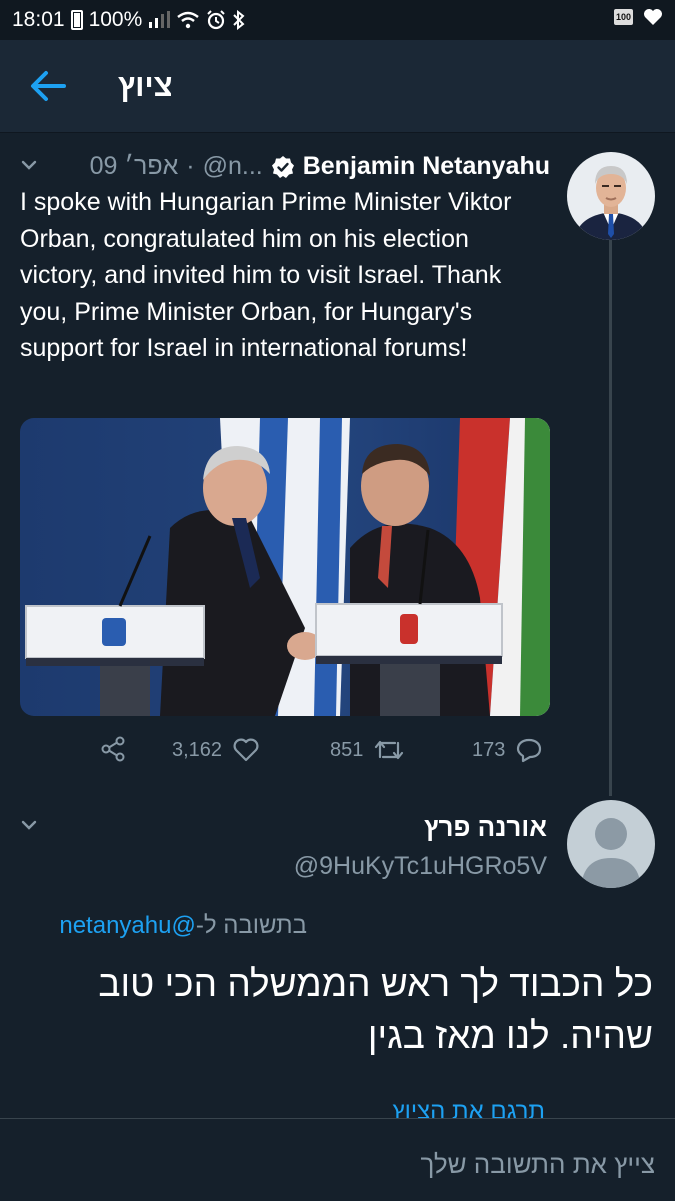 Image resolution: width=675 pixels, height=1201 pixels. What do you see at coordinates (347, 749) in the screenshot?
I see `retweet-count: 851` at bounding box center [347, 749].